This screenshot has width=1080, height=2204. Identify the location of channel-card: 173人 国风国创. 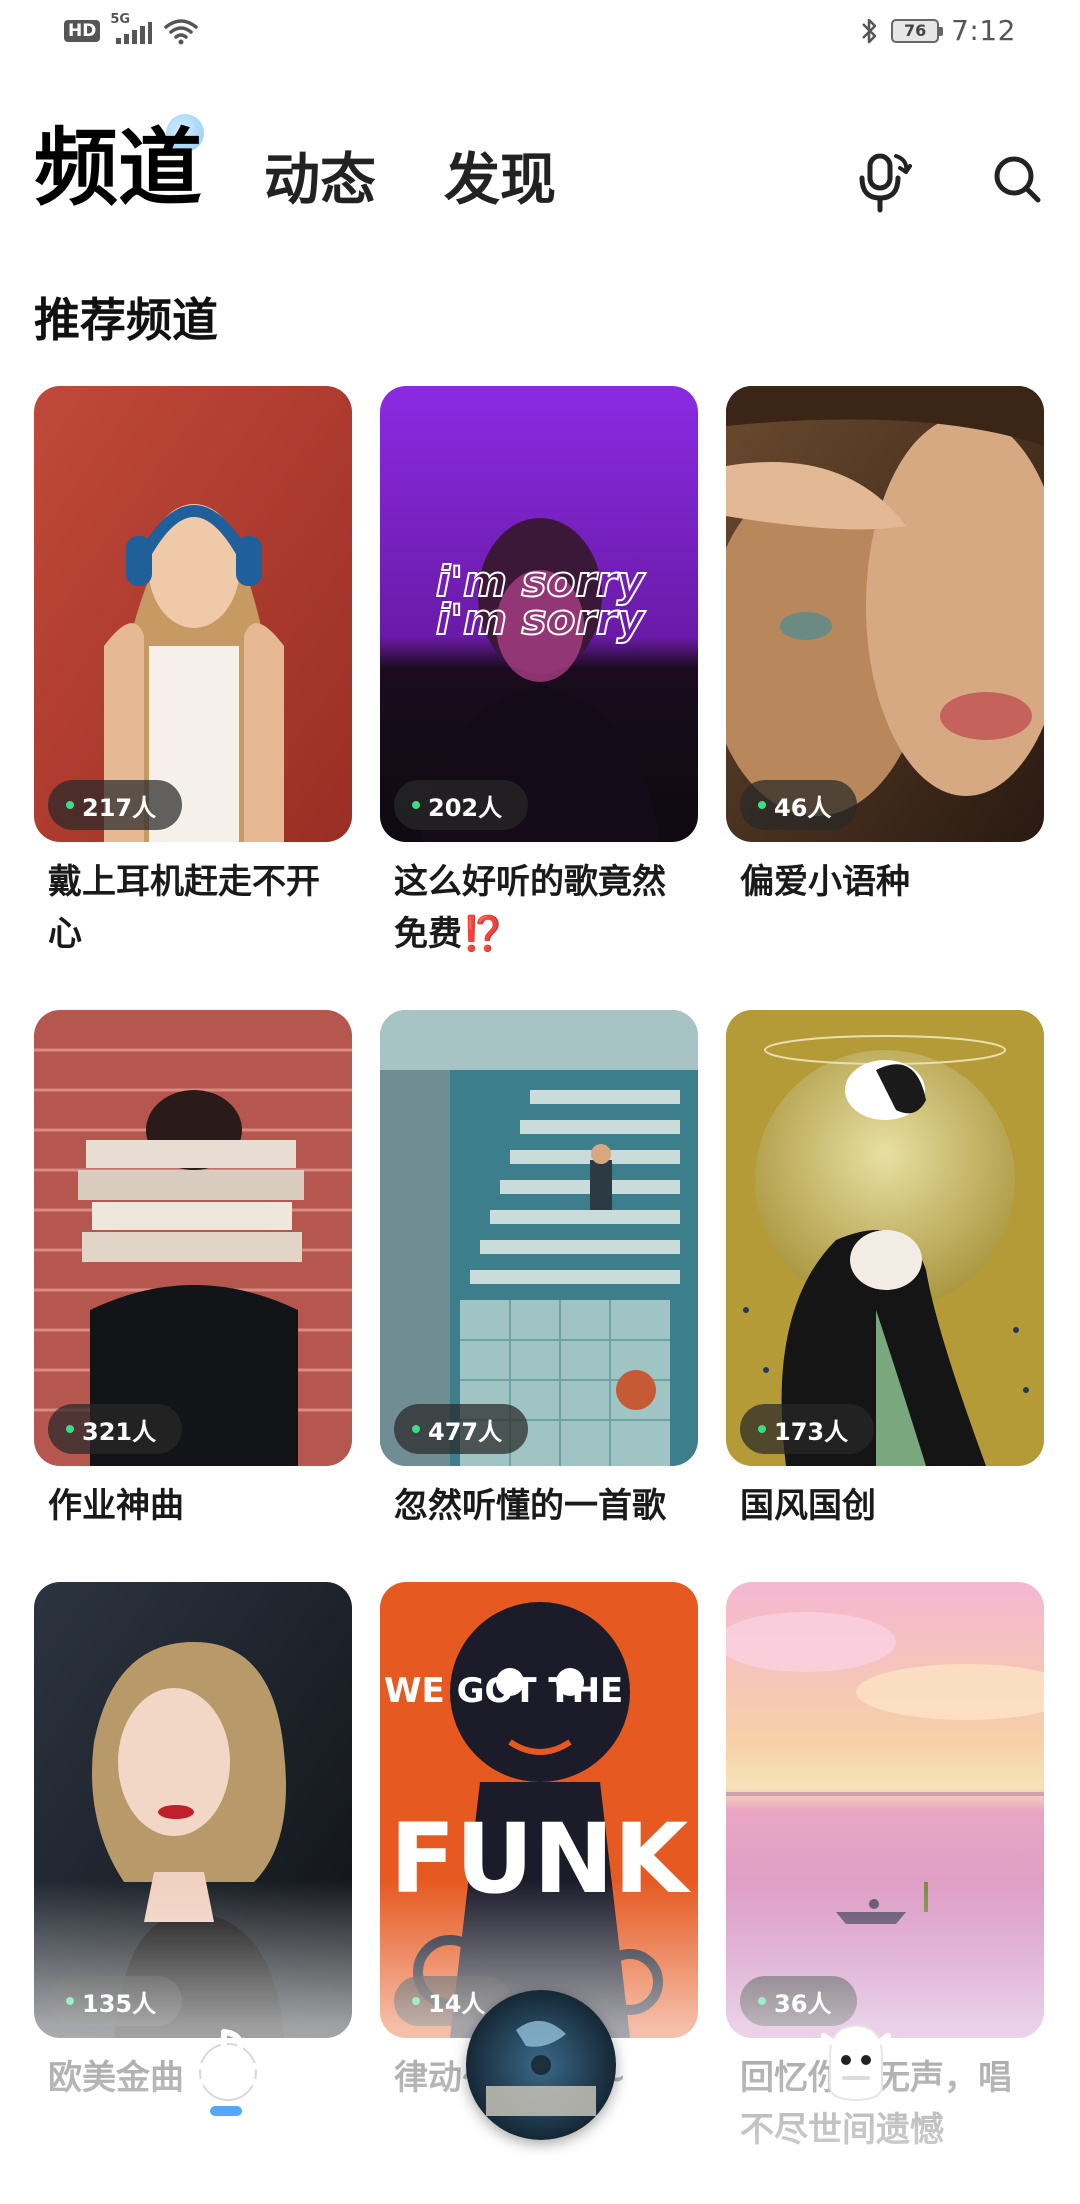
(885, 1271).